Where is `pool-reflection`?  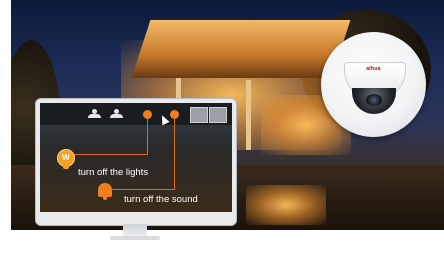 pool-reflection is located at coordinates (286, 205).